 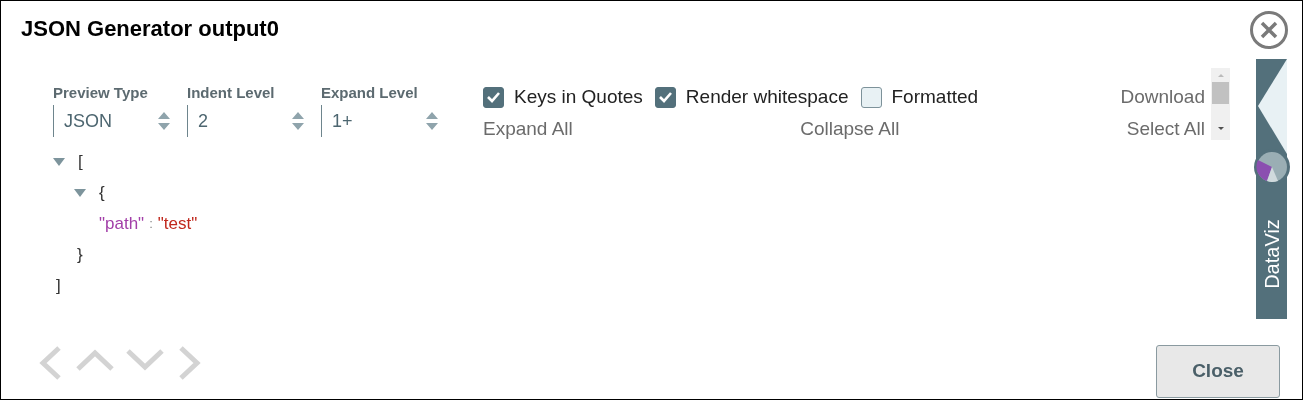 What do you see at coordinates (1269, 30) in the screenshot?
I see `close-icon` at bounding box center [1269, 30].